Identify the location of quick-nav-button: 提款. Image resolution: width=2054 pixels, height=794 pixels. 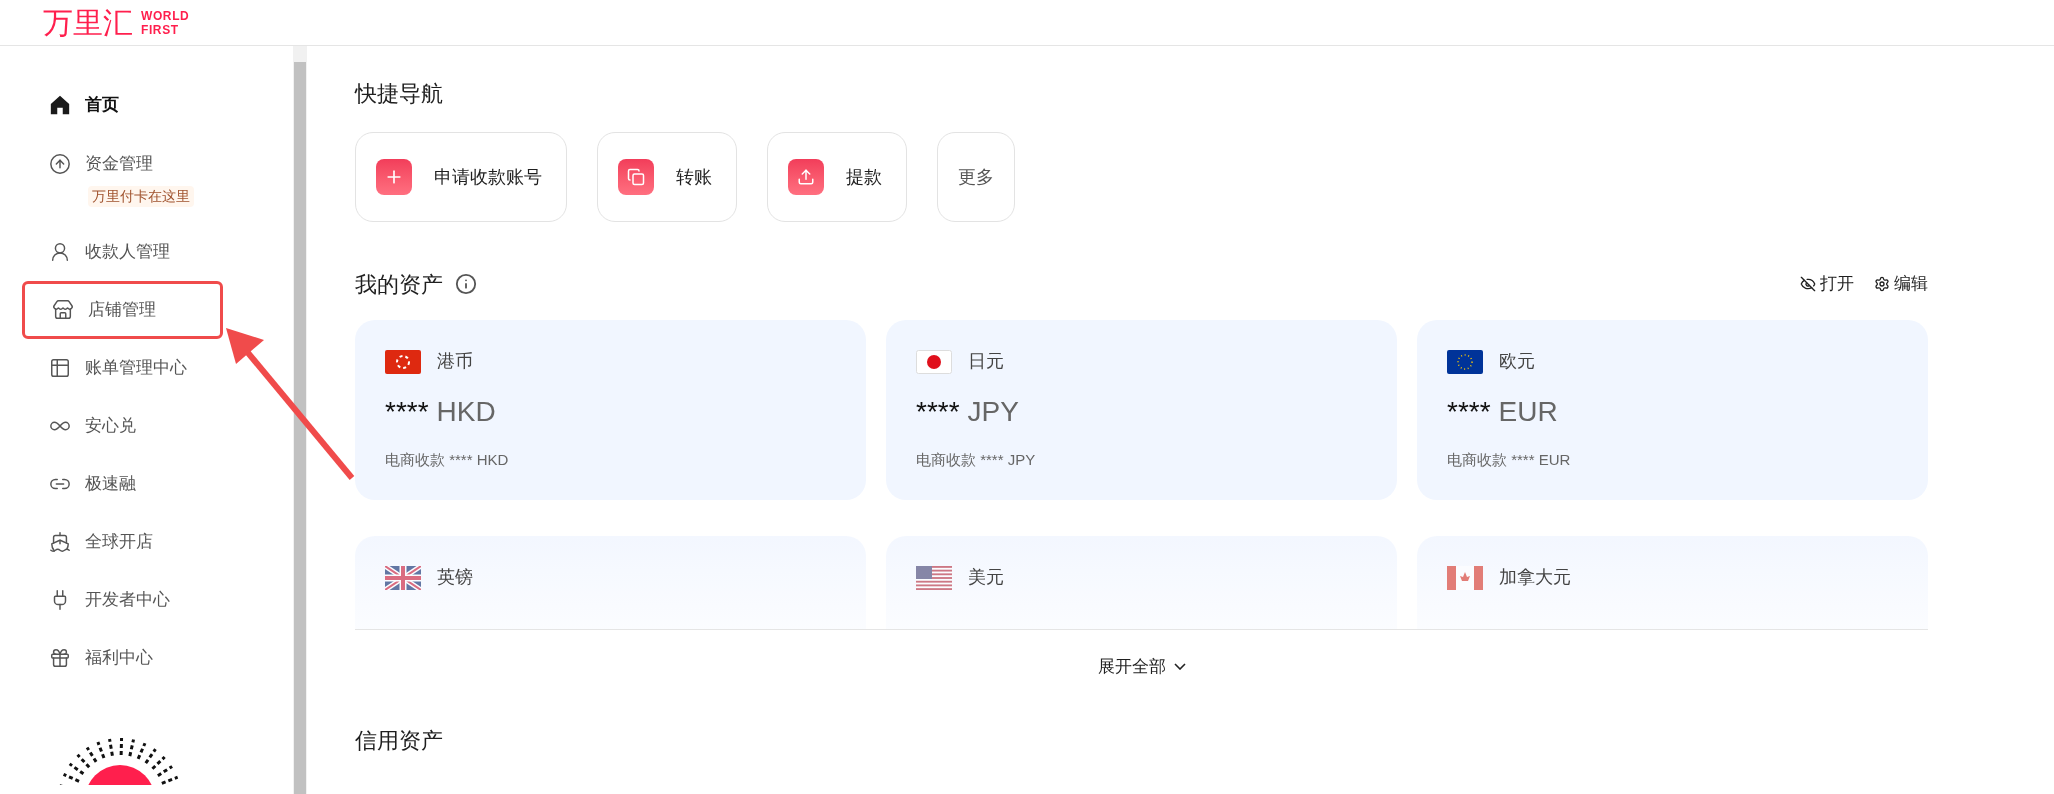
(837, 177).